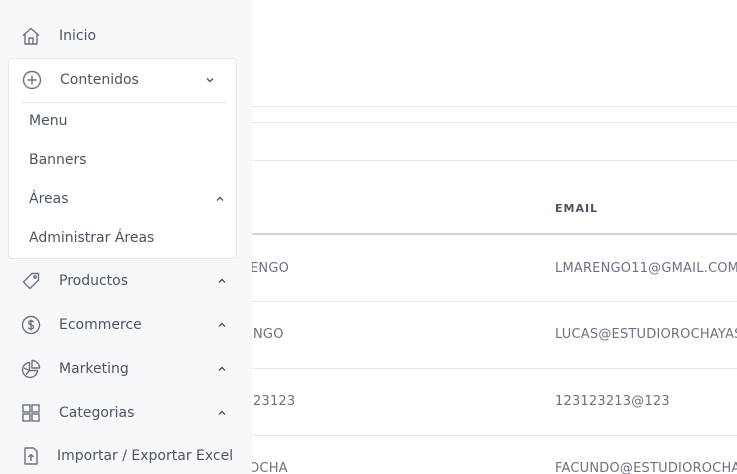 Image resolution: width=737 pixels, height=474 pixels. What do you see at coordinates (270, 467) in the screenshot?
I see `cell-name: OCHA` at bounding box center [270, 467].